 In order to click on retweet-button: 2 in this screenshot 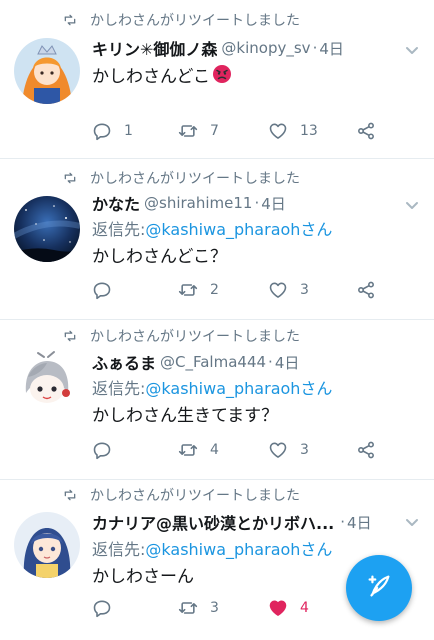, I will do `click(198, 290)`.